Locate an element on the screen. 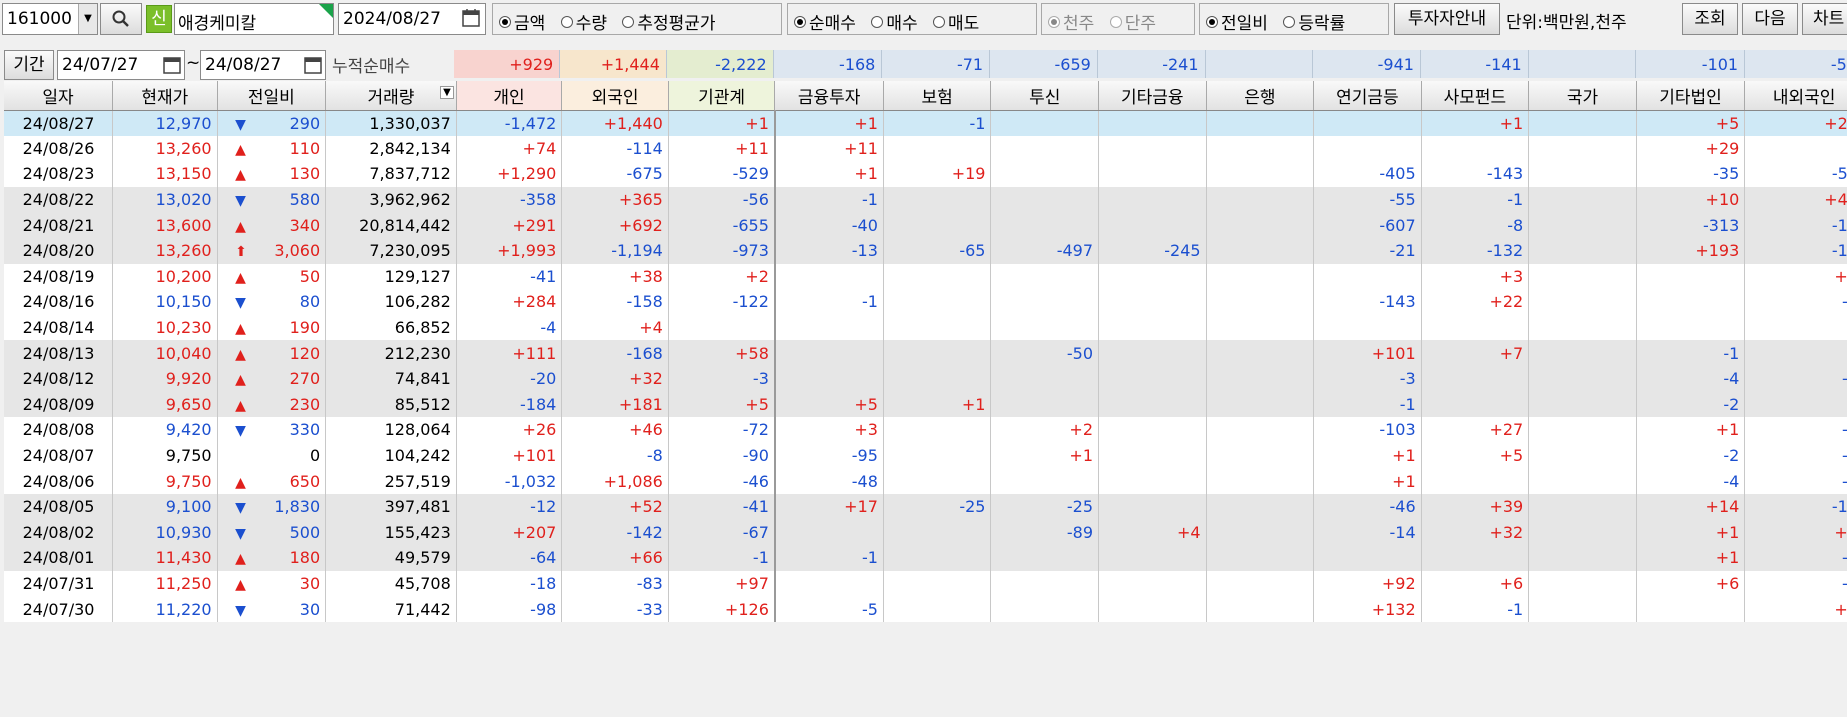 The width and height of the screenshot is (1847, 717). column-header: 전일비 is located at coordinates (272, 96).